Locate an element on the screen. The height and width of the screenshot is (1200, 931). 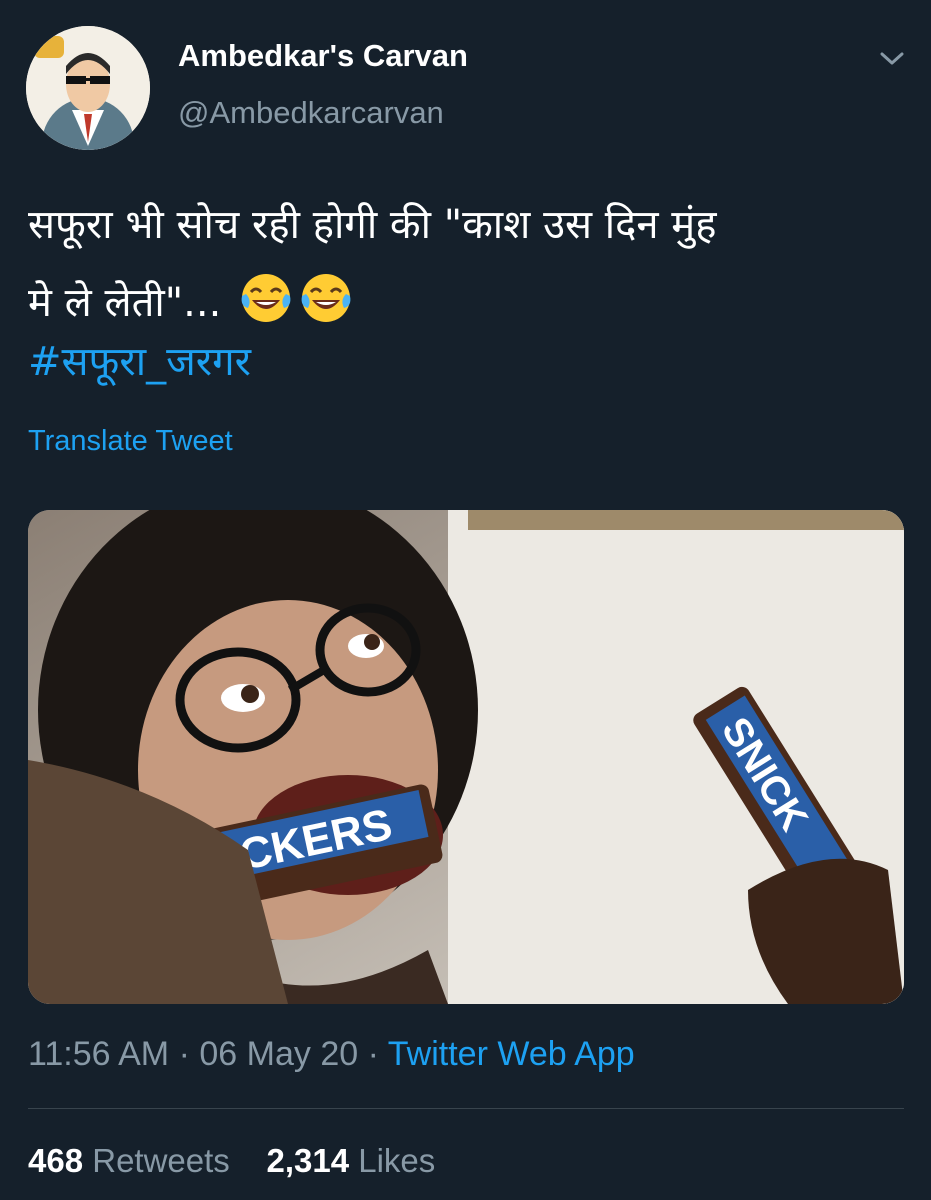
avatar is located at coordinates (88, 88).